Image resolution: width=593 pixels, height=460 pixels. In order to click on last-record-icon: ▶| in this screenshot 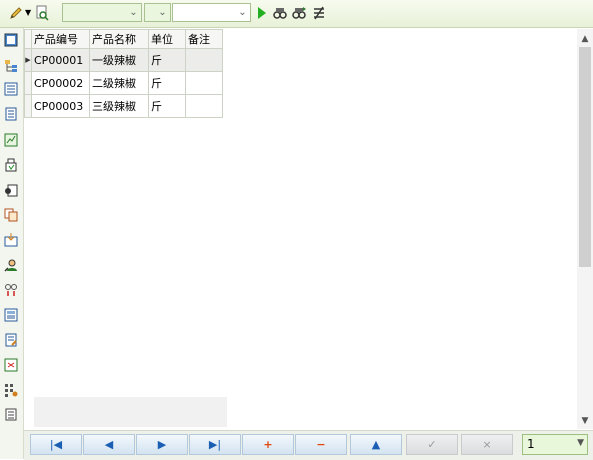, I will do `click(215, 444)`.